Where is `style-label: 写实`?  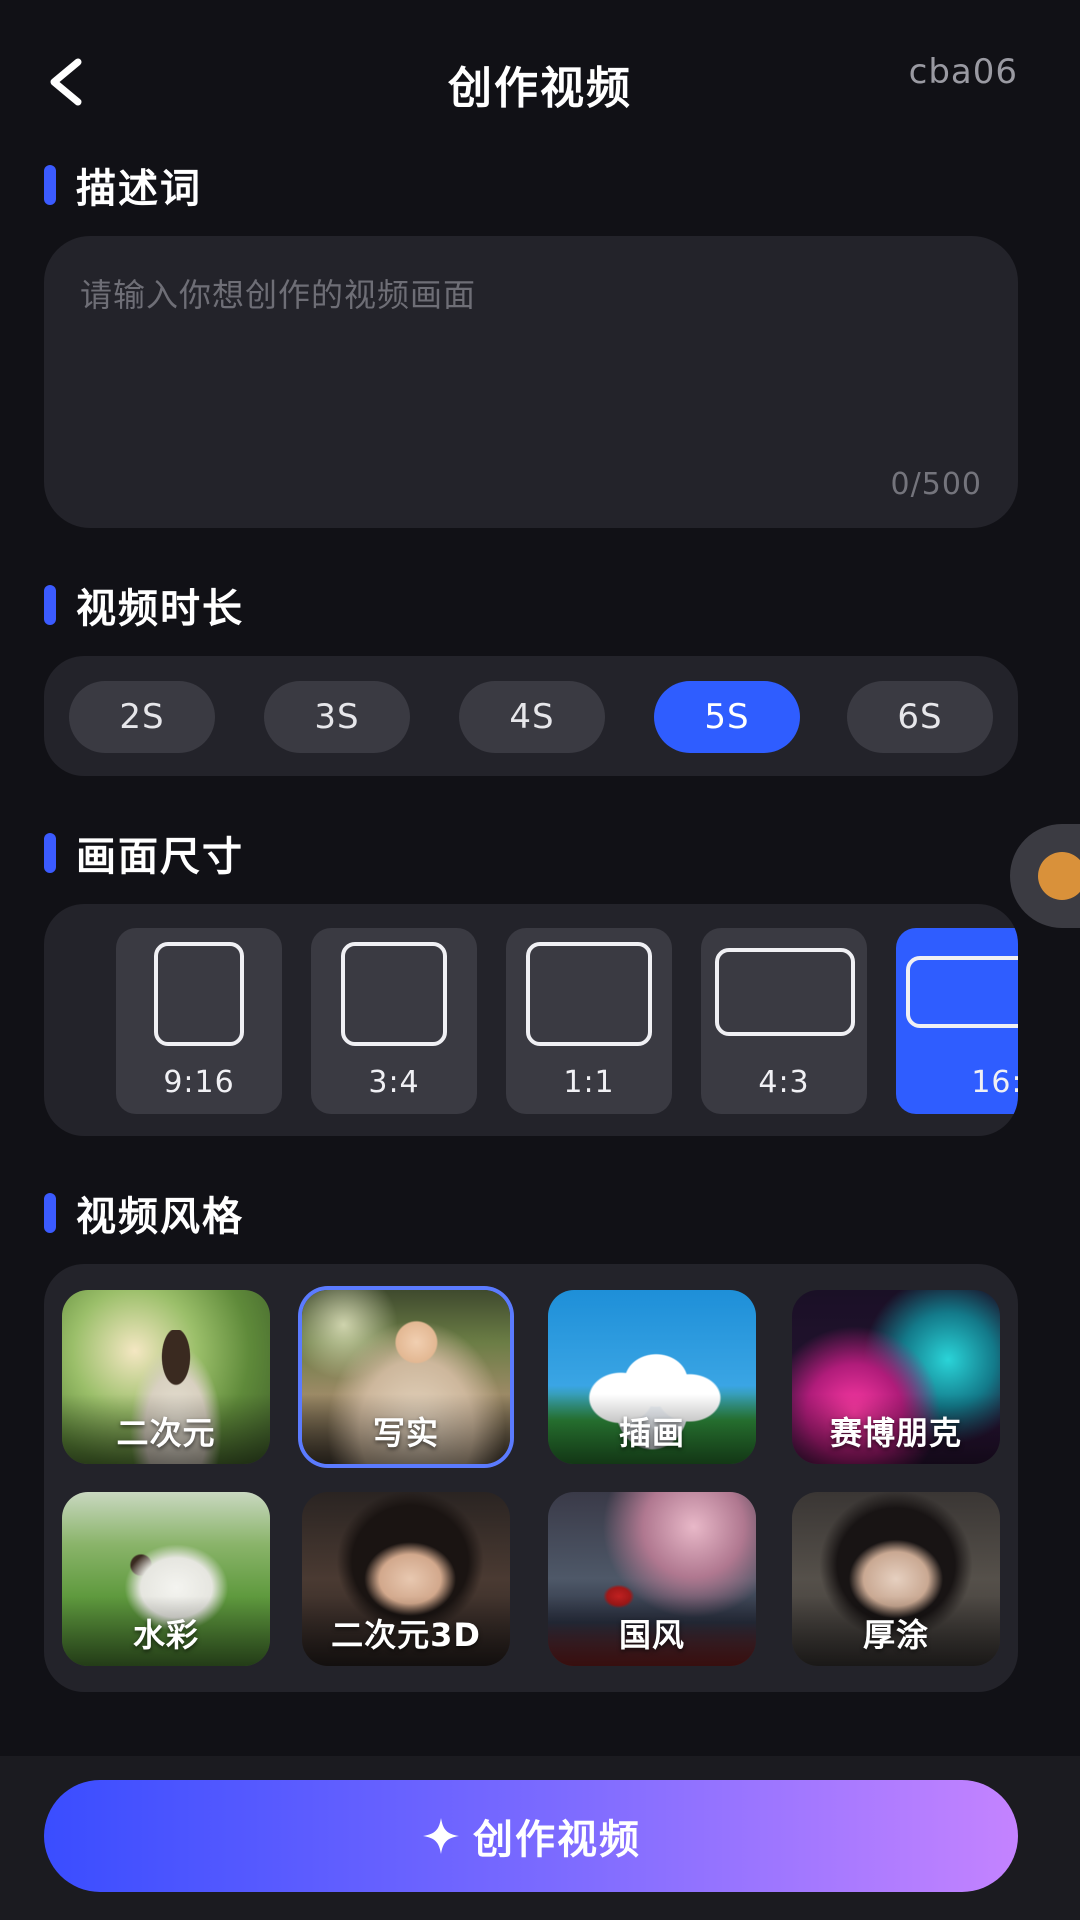 style-label: 写实 is located at coordinates (405, 1433).